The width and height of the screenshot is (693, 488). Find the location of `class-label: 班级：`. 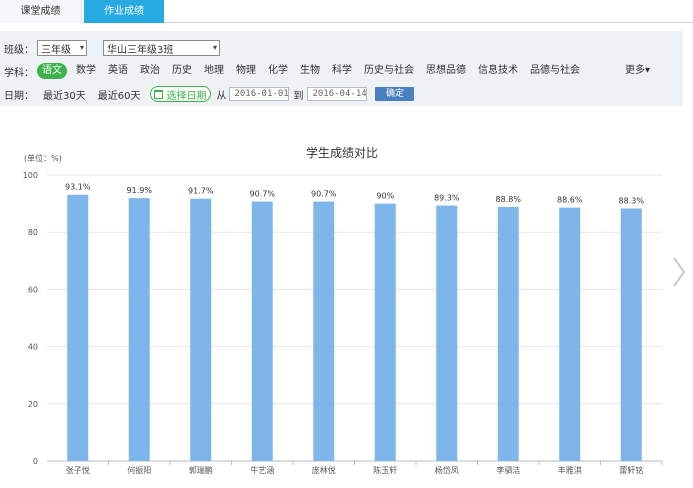

class-label: 班级： is located at coordinates (19, 50).